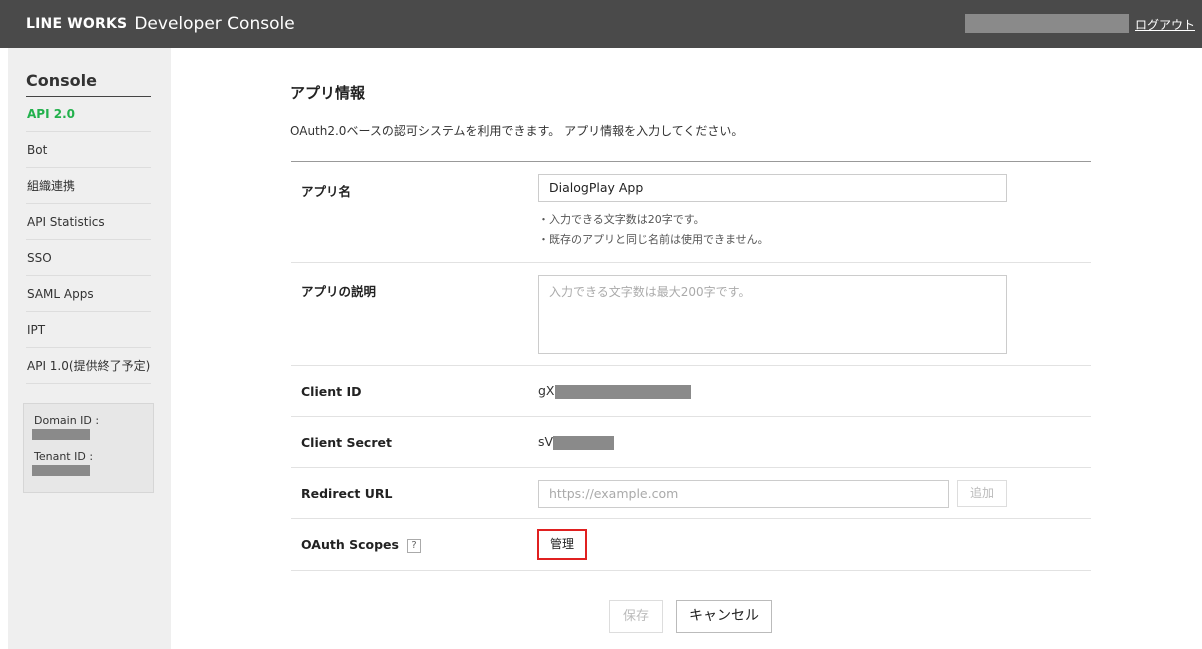 This screenshot has width=1202, height=649. What do you see at coordinates (636, 616) in the screenshot?
I see `save-button: 保存` at bounding box center [636, 616].